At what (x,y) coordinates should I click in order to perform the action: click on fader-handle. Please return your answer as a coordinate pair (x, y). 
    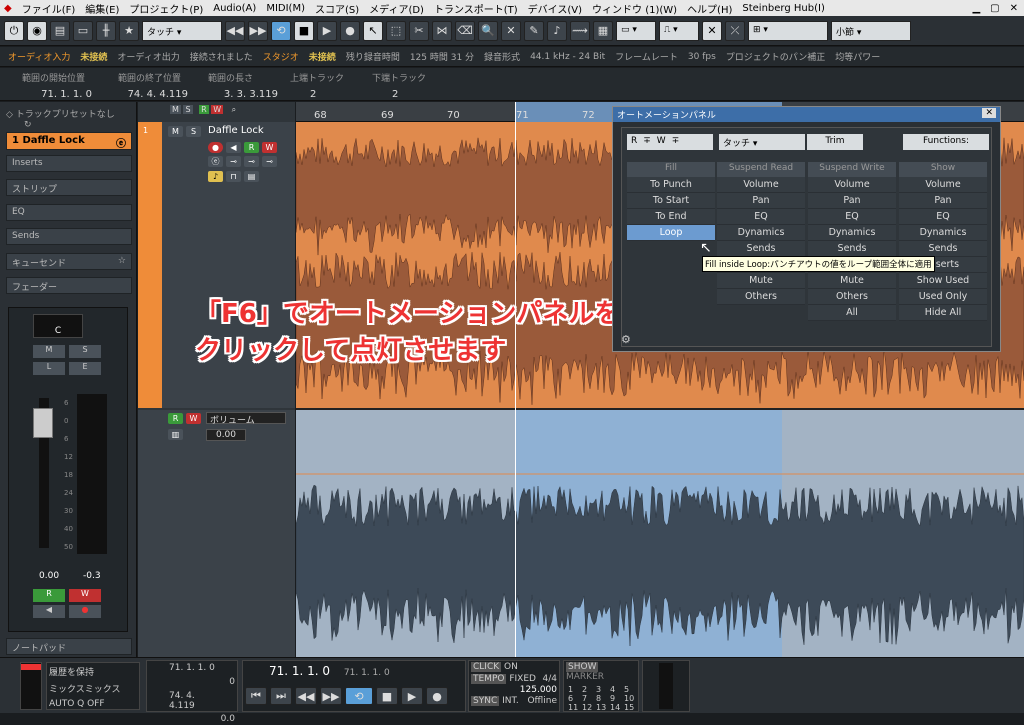
    Looking at the image, I should click on (43, 423).